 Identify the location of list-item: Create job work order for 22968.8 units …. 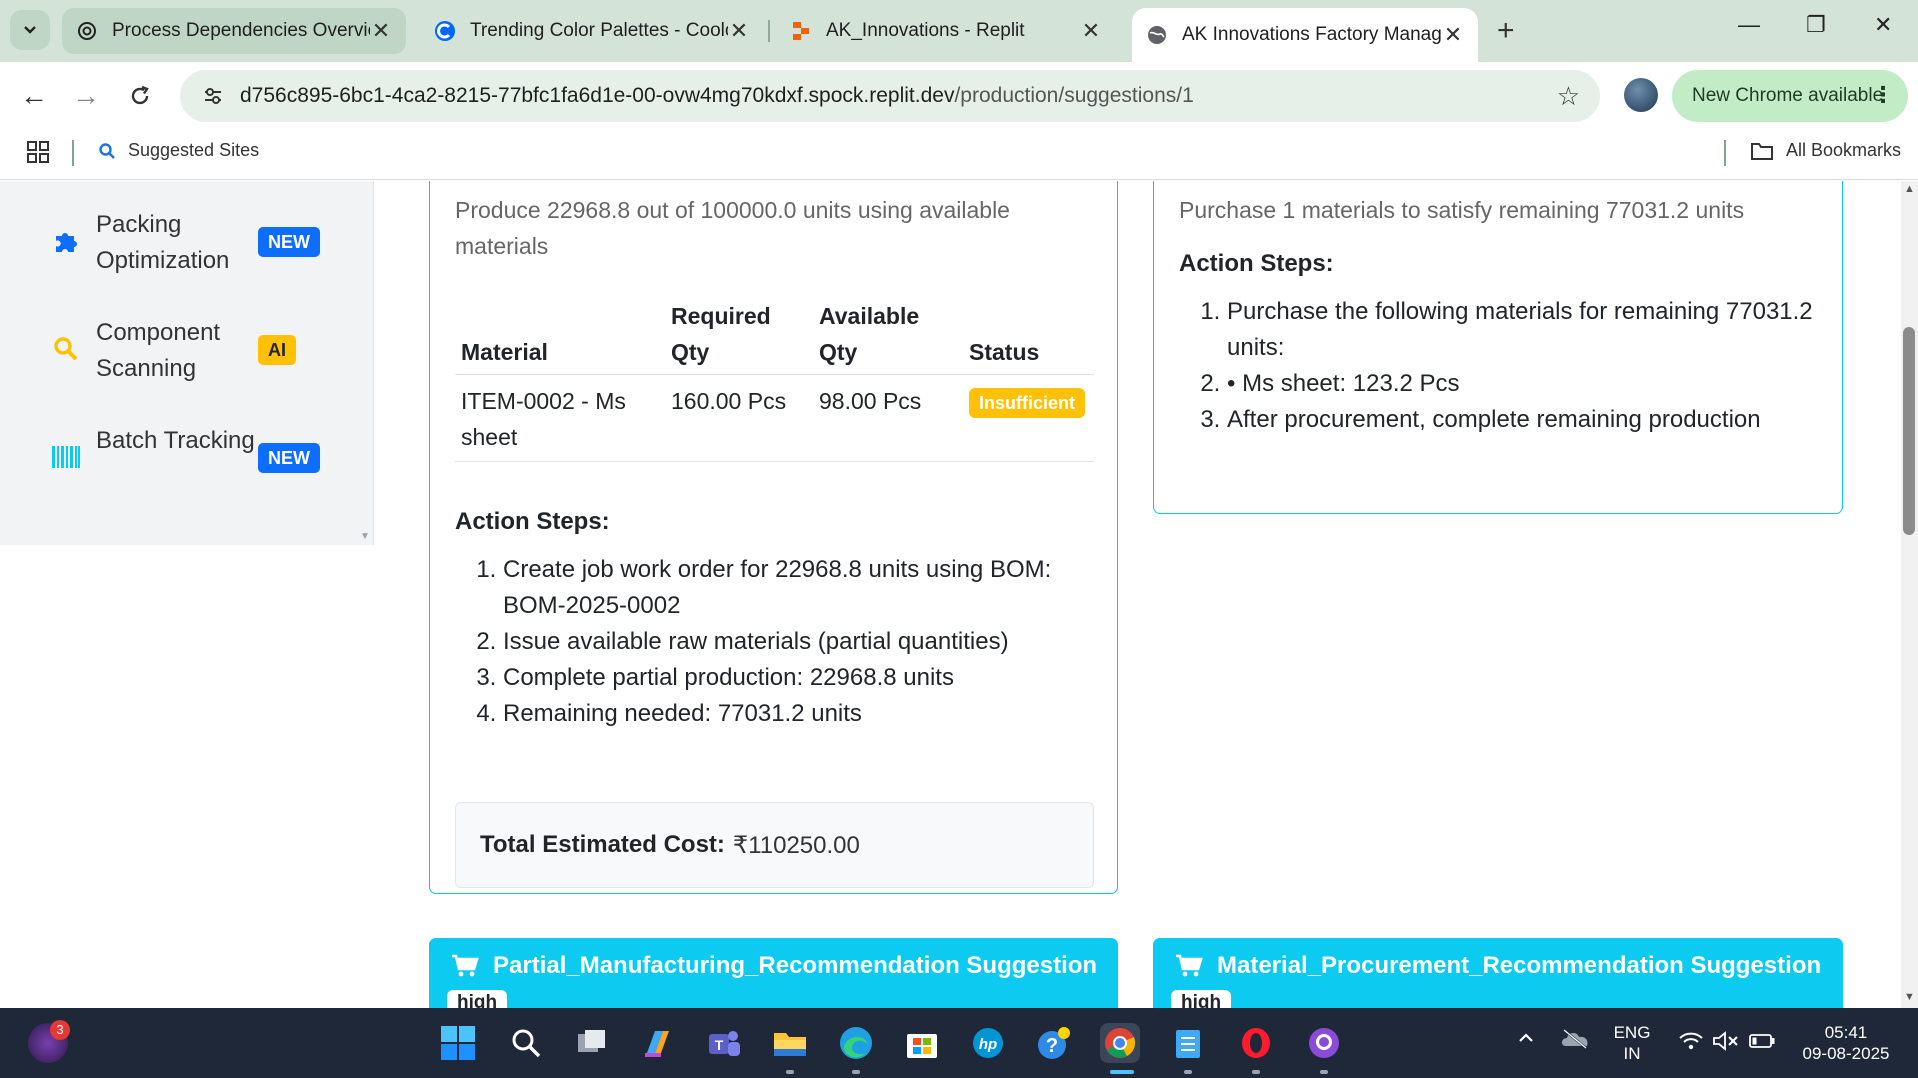
(789, 588).